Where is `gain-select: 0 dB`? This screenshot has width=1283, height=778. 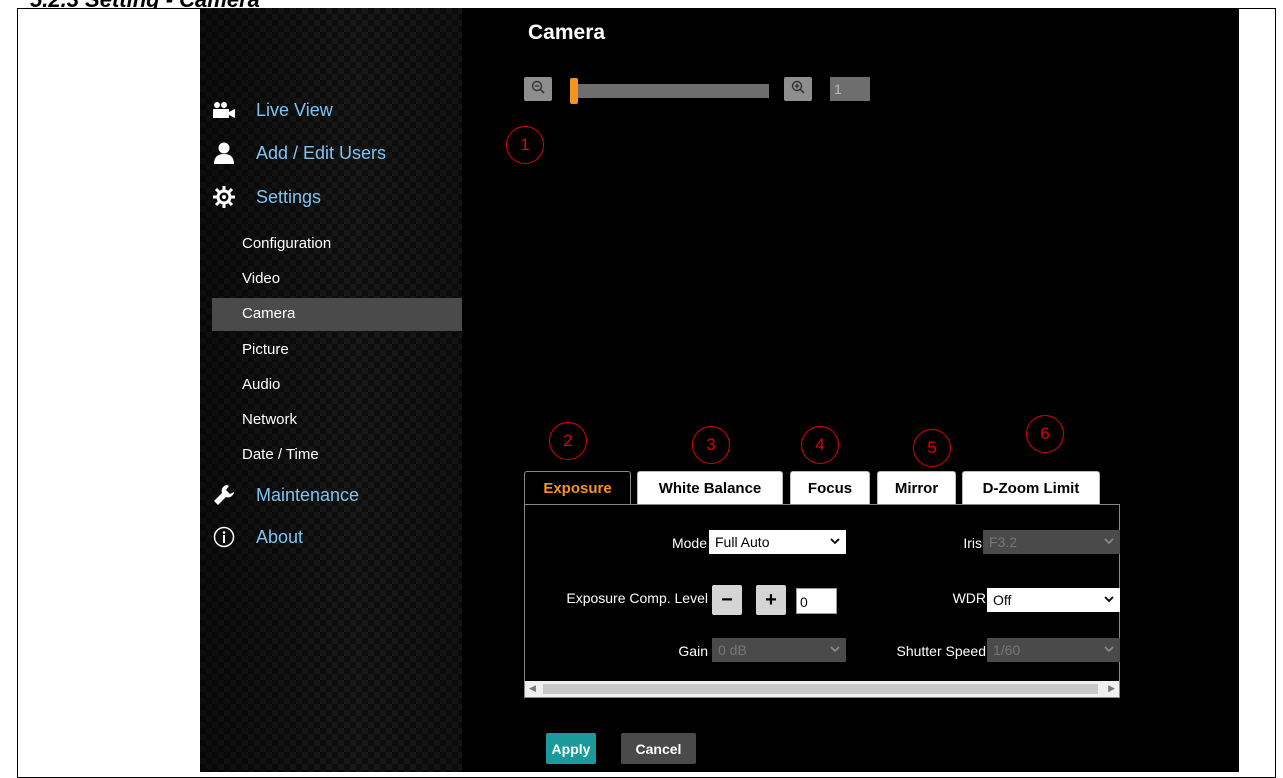 gain-select: 0 dB is located at coordinates (779, 650).